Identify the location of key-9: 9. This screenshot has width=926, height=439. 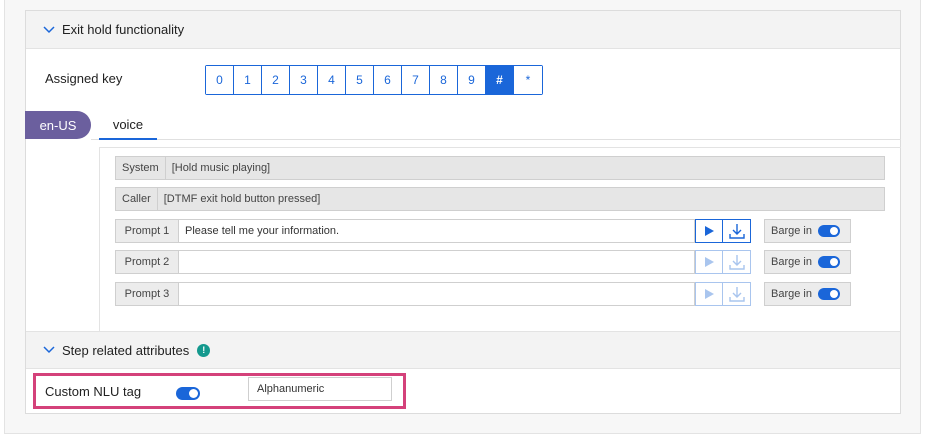
(472, 80).